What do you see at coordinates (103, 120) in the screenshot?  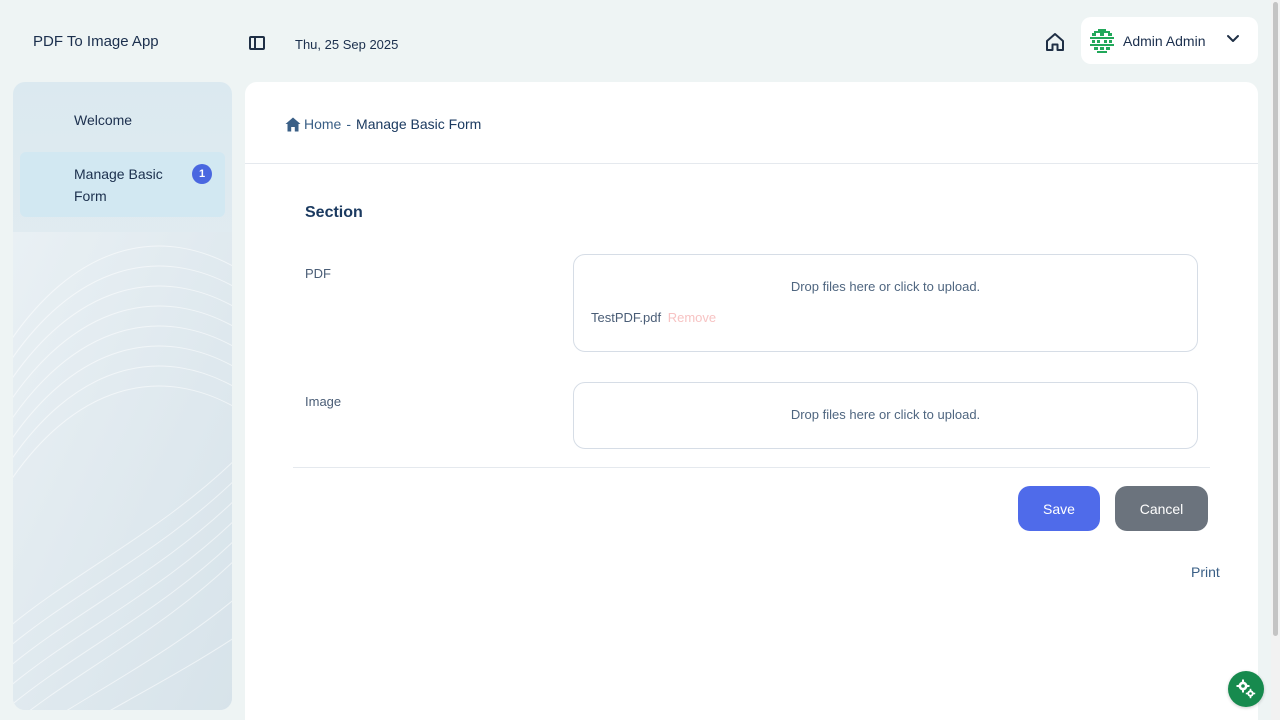 I see `sidebar-item-label: Welcome` at bounding box center [103, 120].